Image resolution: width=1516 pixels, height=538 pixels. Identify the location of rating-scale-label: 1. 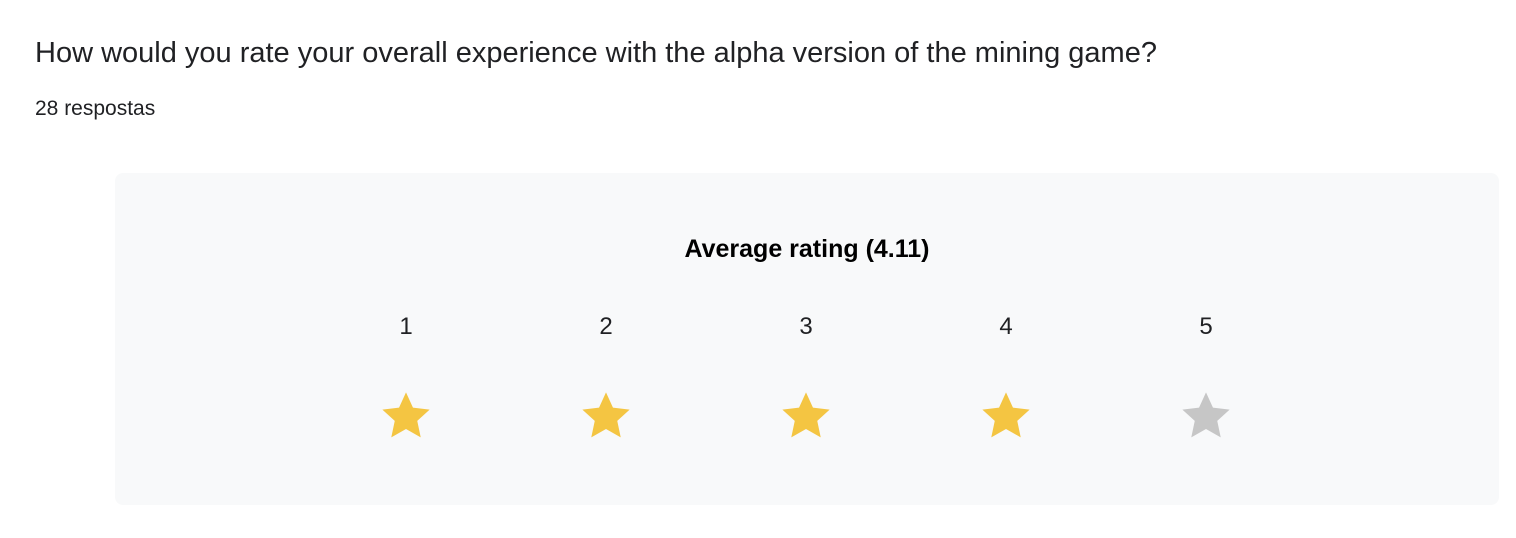
(406, 326).